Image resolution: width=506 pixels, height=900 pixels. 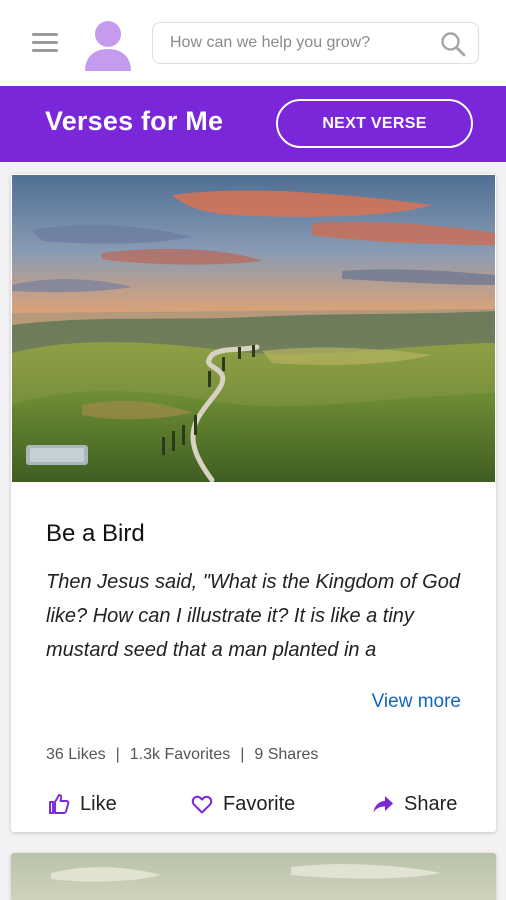 I want to click on verses-banner: Verses for Me NEXT VERSE, so click(x=253, y=124).